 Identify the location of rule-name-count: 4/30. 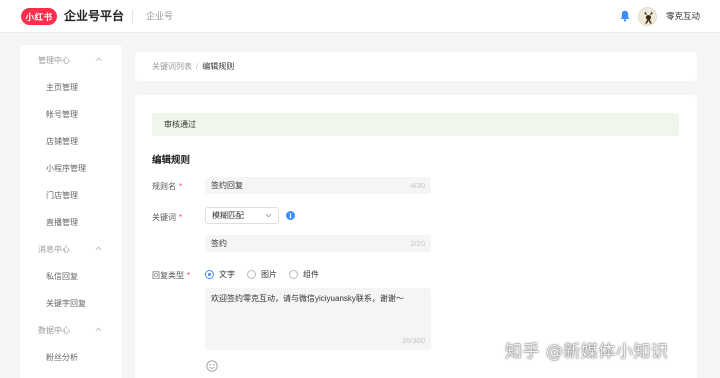
(417, 185).